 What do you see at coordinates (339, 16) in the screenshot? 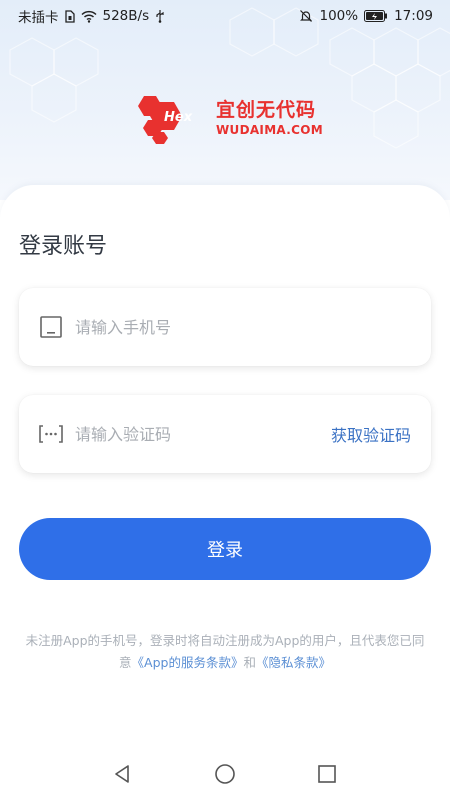
I see `battery-percent: 100%` at bounding box center [339, 16].